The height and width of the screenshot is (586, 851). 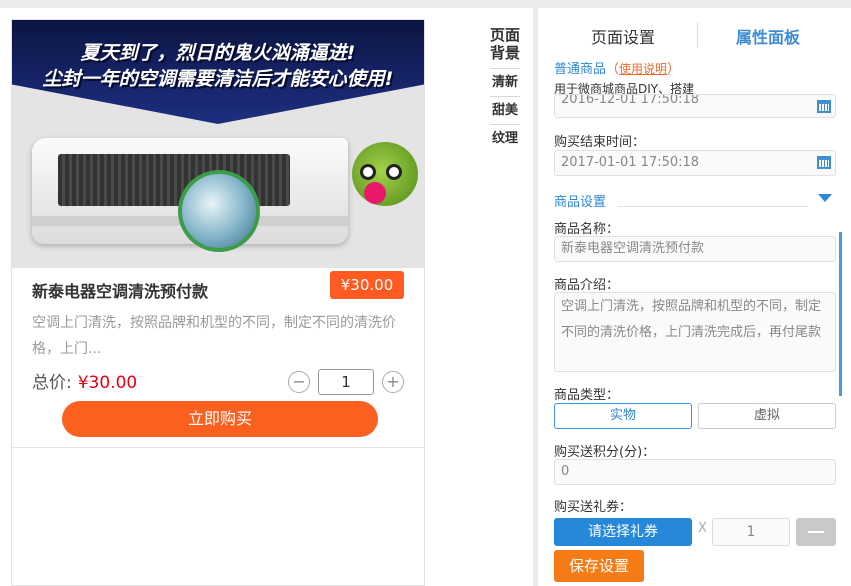 What do you see at coordinates (623, 36) in the screenshot?
I see `tab-page-settings: 页面设置` at bounding box center [623, 36].